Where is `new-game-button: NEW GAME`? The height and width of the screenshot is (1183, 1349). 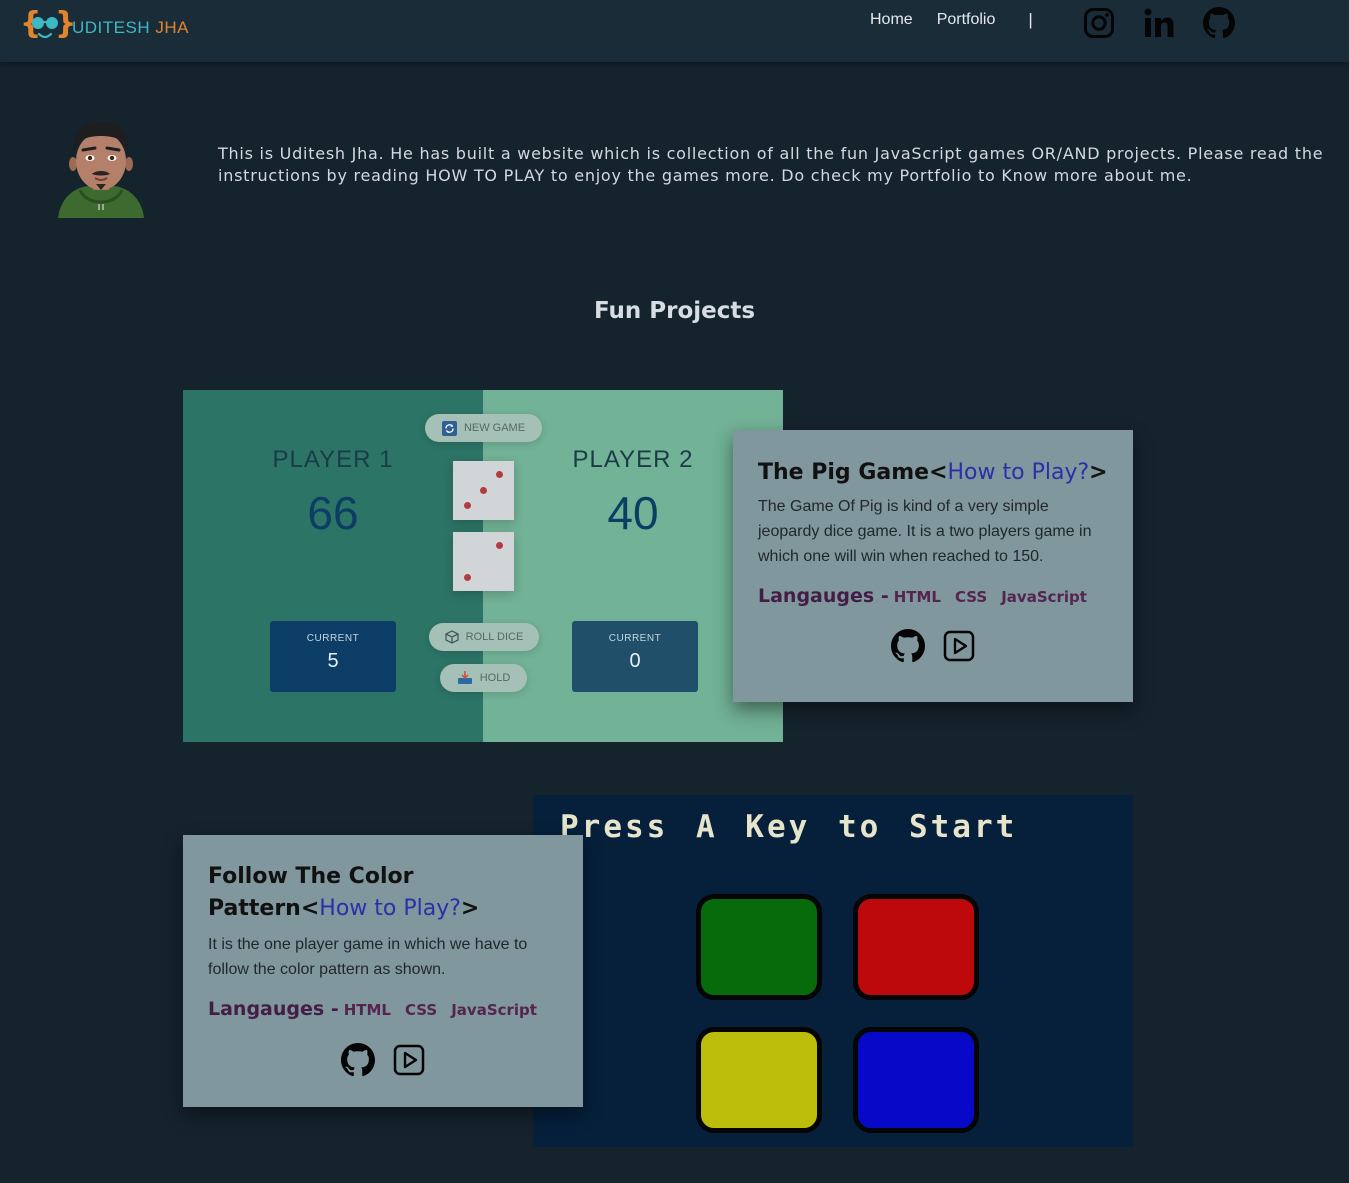
new-game-button: NEW GAME is located at coordinates (483, 428).